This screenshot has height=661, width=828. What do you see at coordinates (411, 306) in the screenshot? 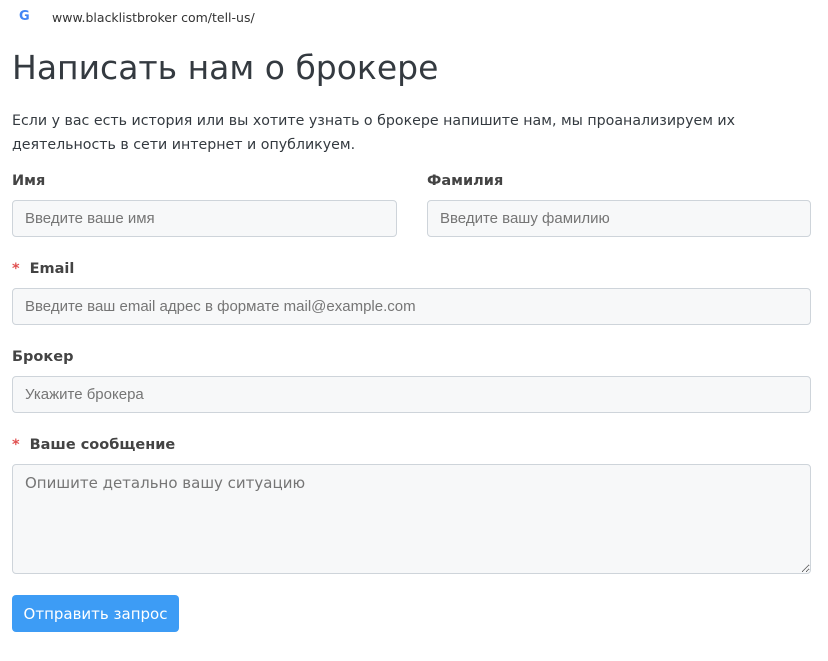
I see `email-input` at bounding box center [411, 306].